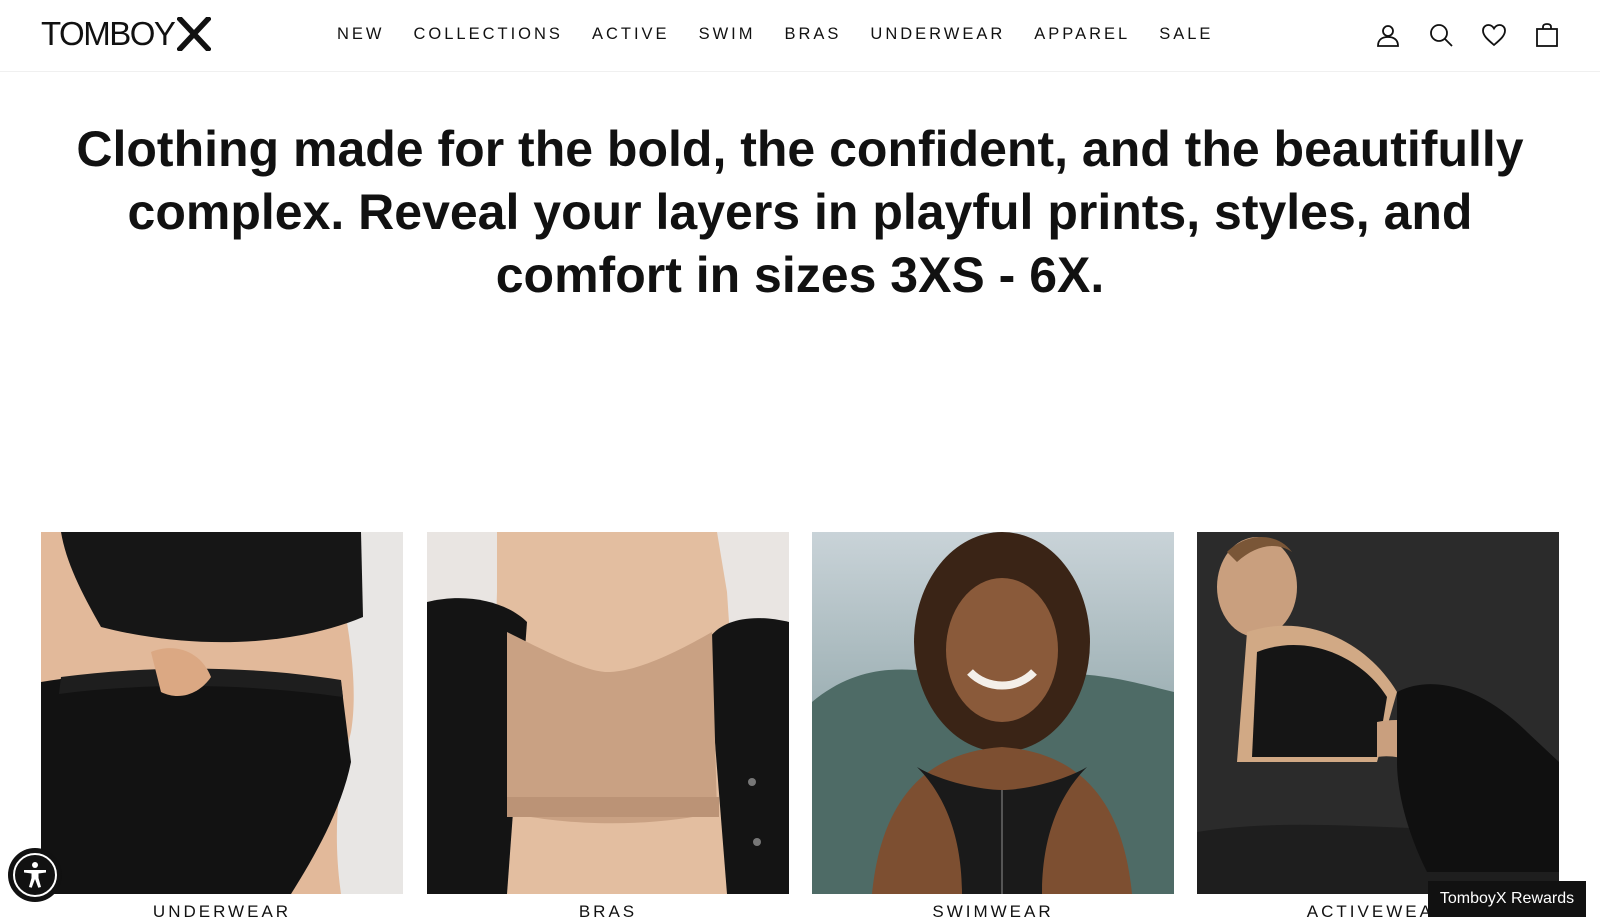  I want to click on category-label-underwear: UNDERWEAR, so click(222, 909).